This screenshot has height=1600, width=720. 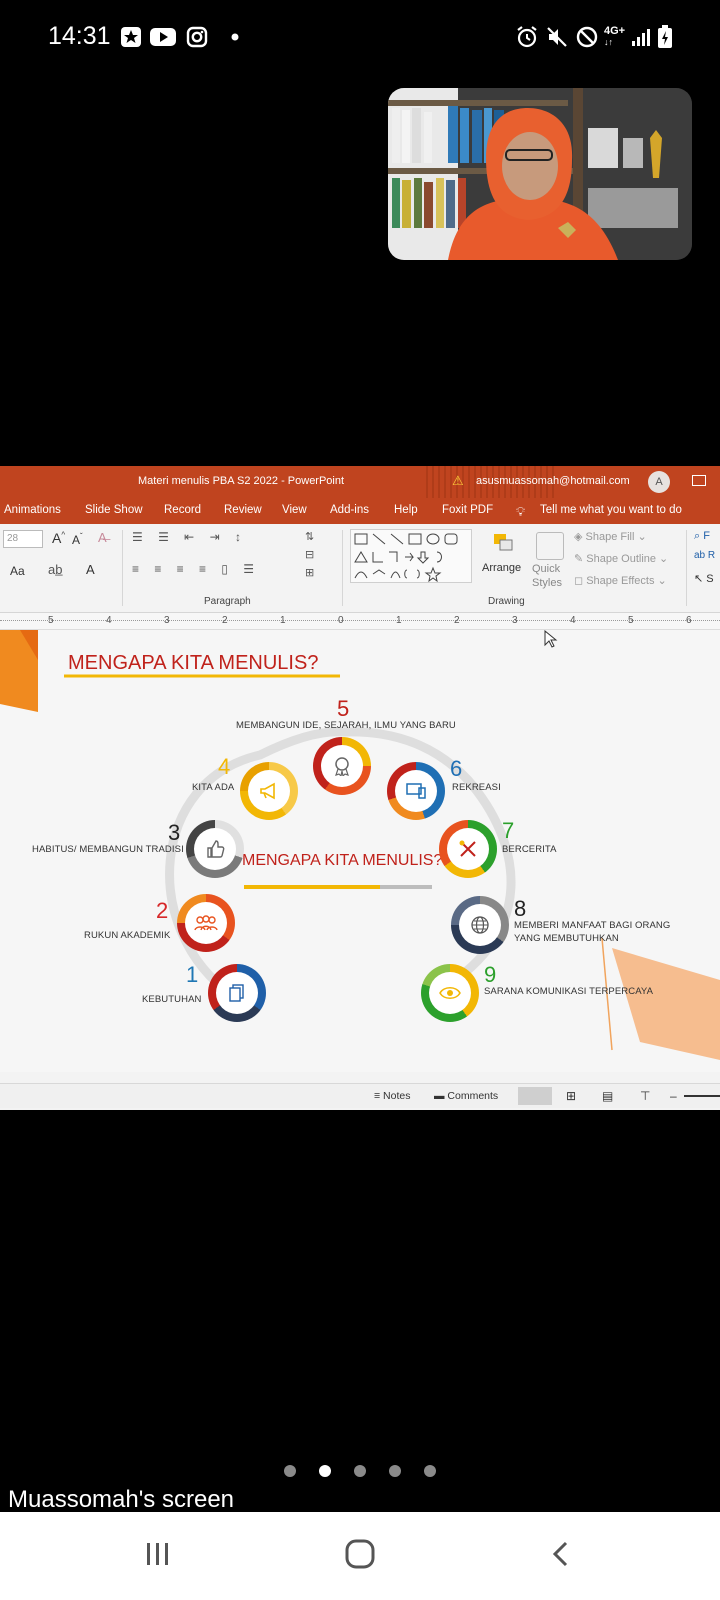 What do you see at coordinates (641, 37) in the screenshot?
I see `signal-icon` at bounding box center [641, 37].